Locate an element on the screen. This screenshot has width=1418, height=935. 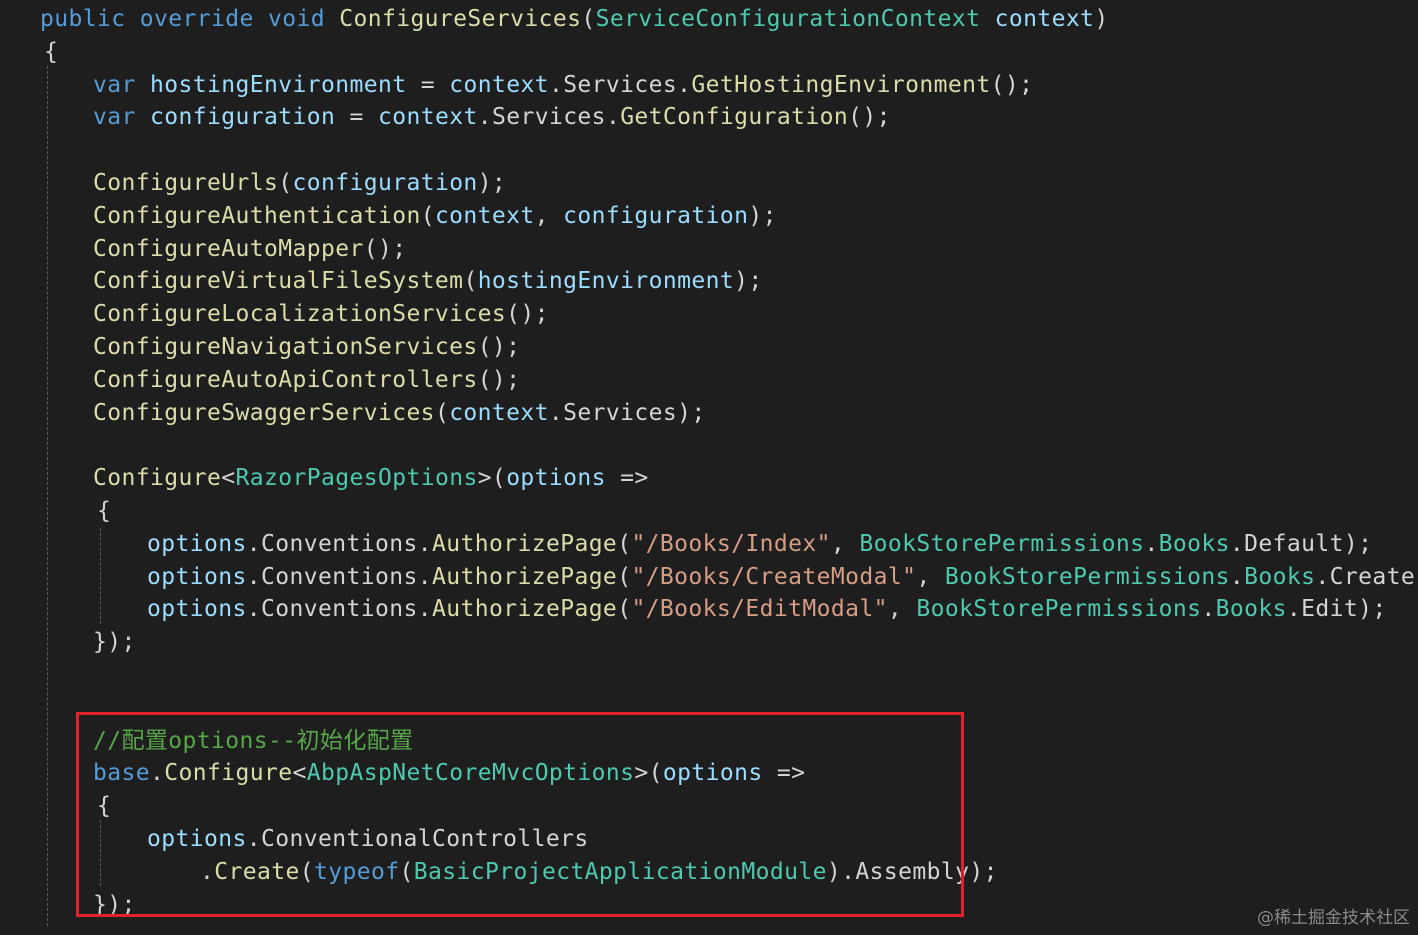
method-token: ConfigureUrls is located at coordinates (186, 183).